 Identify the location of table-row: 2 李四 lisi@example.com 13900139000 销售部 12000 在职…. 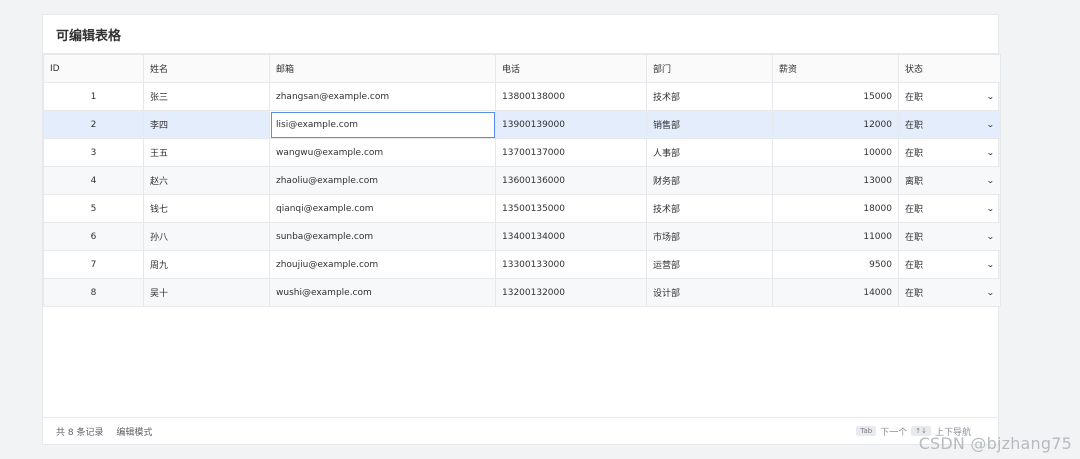
(522, 124).